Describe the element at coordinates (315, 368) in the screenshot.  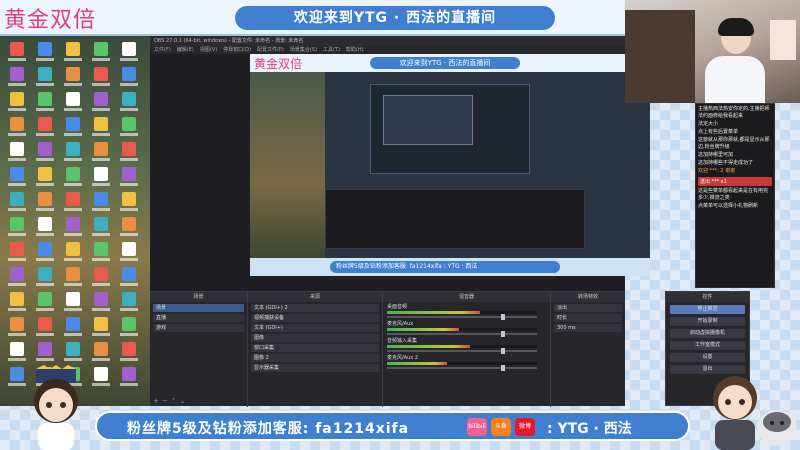
I see `source-item: 显示器采集` at that location.